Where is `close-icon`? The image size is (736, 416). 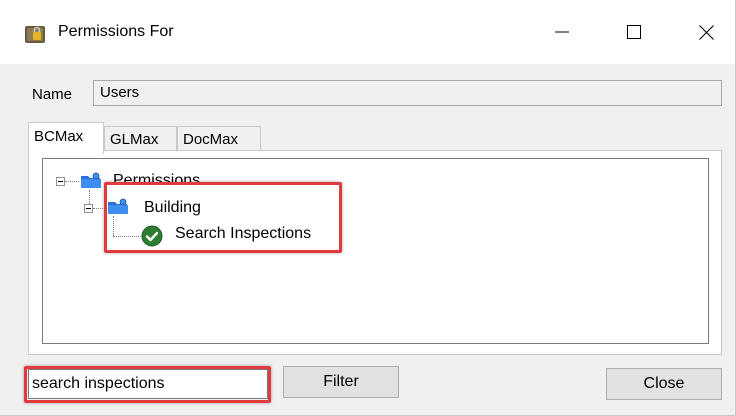 close-icon is located at coordinates (706, 32).